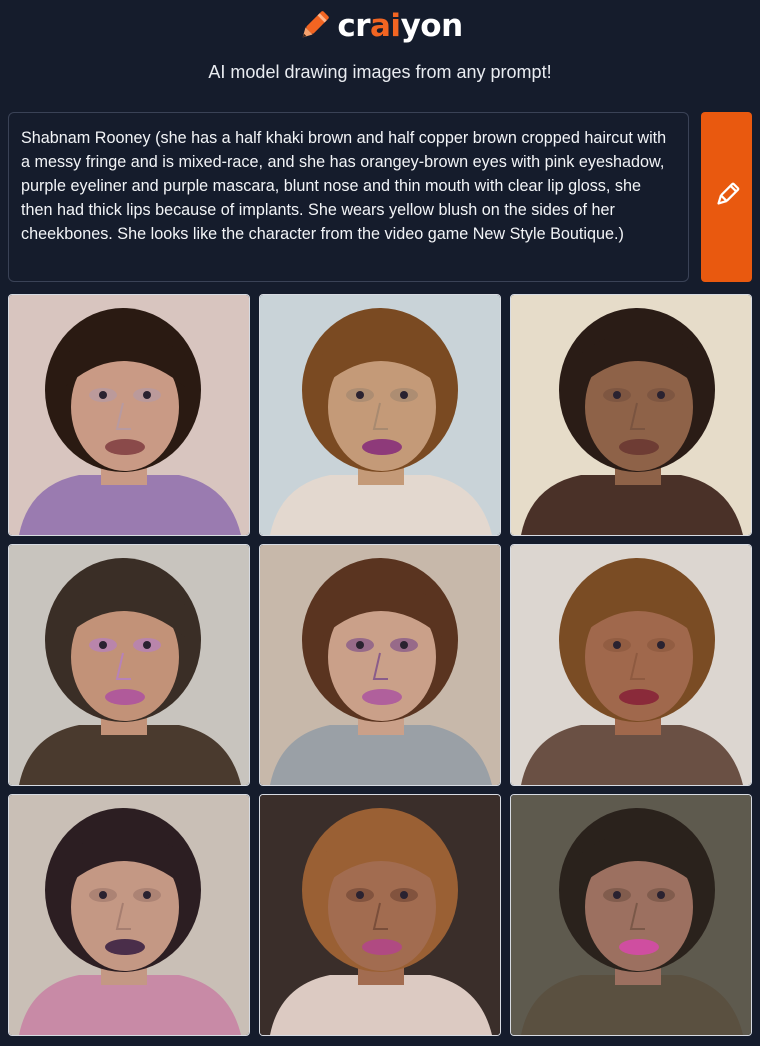 This screenshot has height=1046, width=760. I want to click on logo-text: craiyon, so click(400, 26).